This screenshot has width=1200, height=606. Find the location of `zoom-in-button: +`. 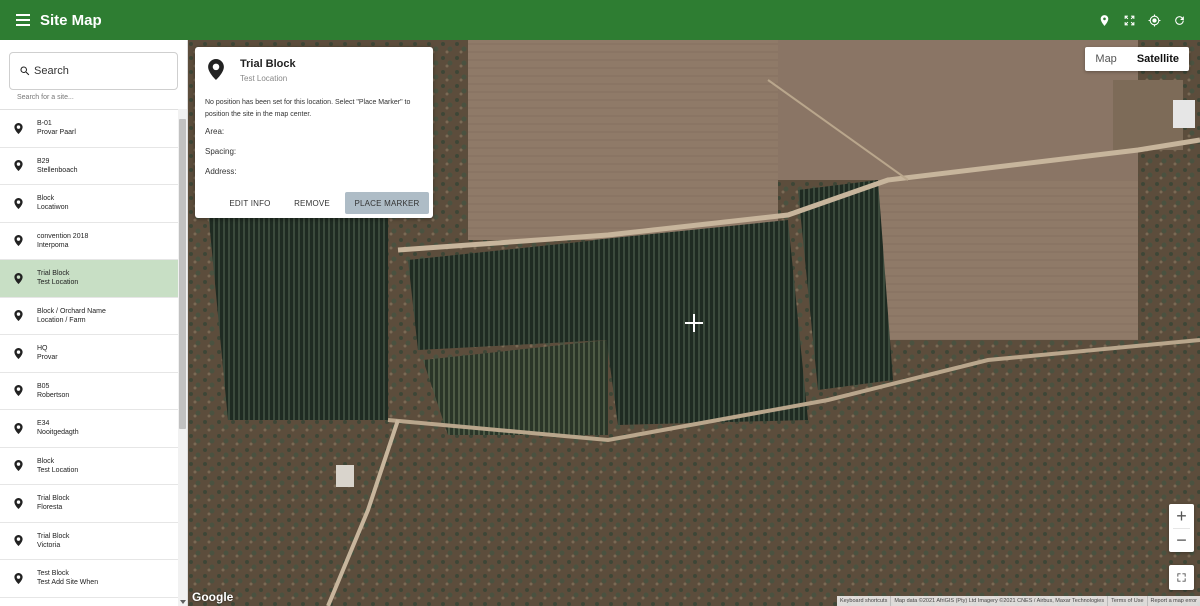

zoom-in-button: + is located at coordinates (1181, 516).